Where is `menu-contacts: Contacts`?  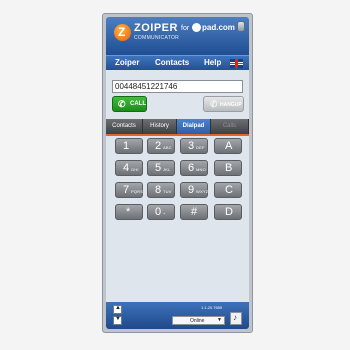 menu-contacts: Contacts is located at coordinates (172, 62).